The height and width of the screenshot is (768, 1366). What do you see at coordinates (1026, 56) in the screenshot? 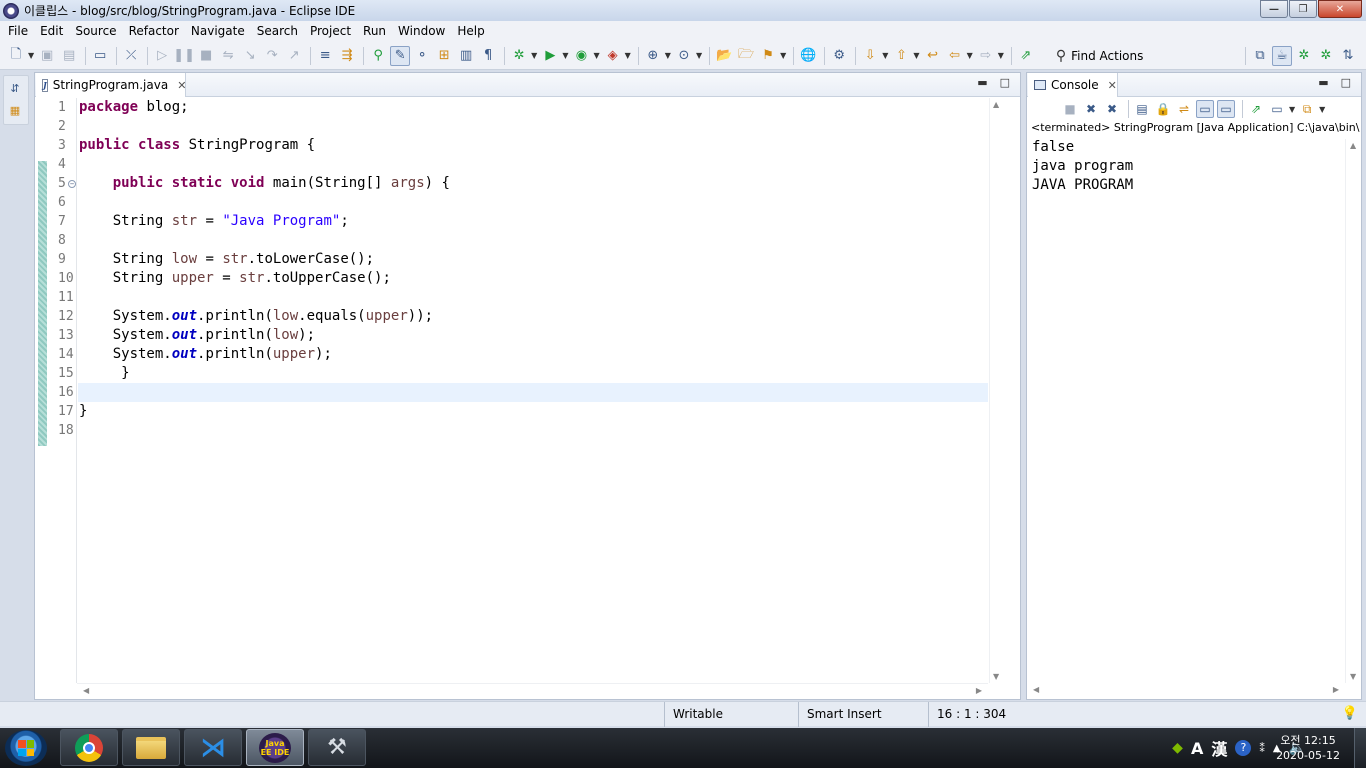
I see `open-perspective-shortcut-icon: ⇗` at bounding box center [1026, 56].